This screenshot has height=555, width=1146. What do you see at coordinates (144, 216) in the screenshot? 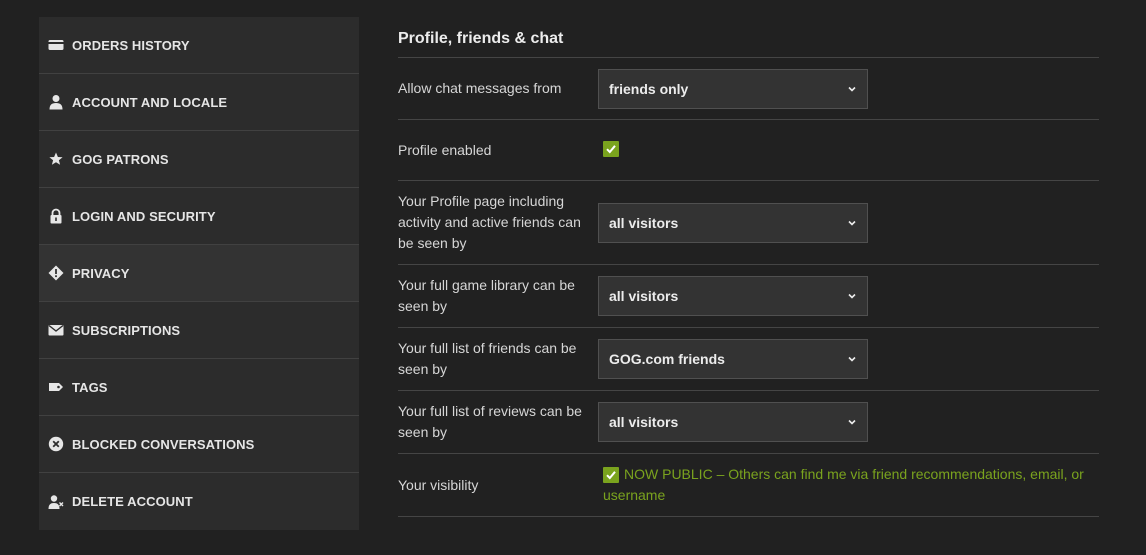
I see `sidebar-item-label: LOGIN AND SECURITY` at bounding box center [144, 216].